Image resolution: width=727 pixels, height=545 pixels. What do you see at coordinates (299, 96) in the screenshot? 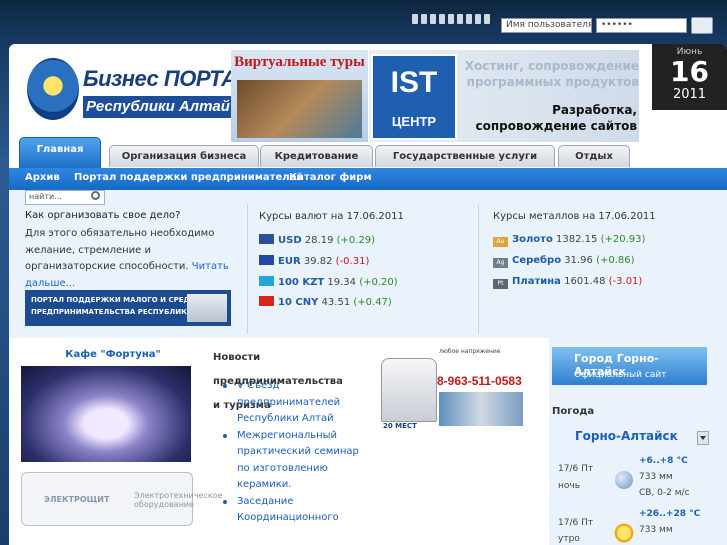
I see `virtual-tours-banner: Виртуальные туры` at bounding box center [299, 96].